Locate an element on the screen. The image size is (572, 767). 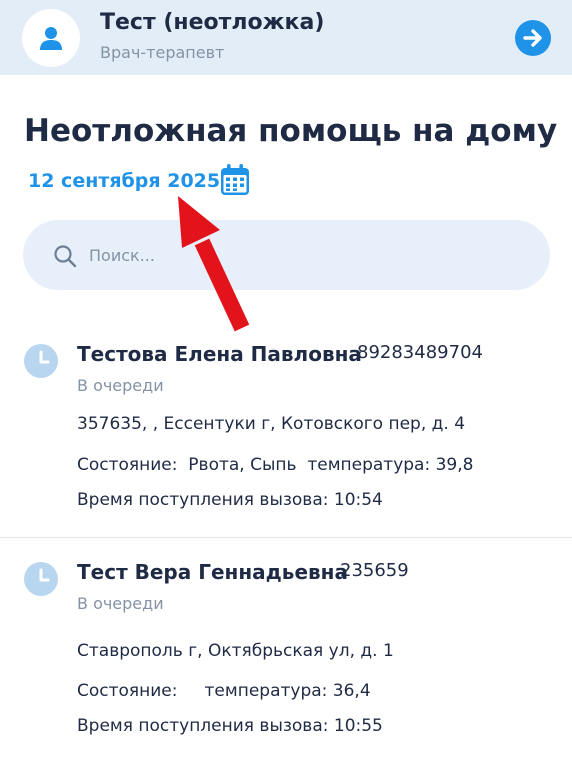
patient-name: Тест Вера Геннадьевна is located at coordinates (212, 572).